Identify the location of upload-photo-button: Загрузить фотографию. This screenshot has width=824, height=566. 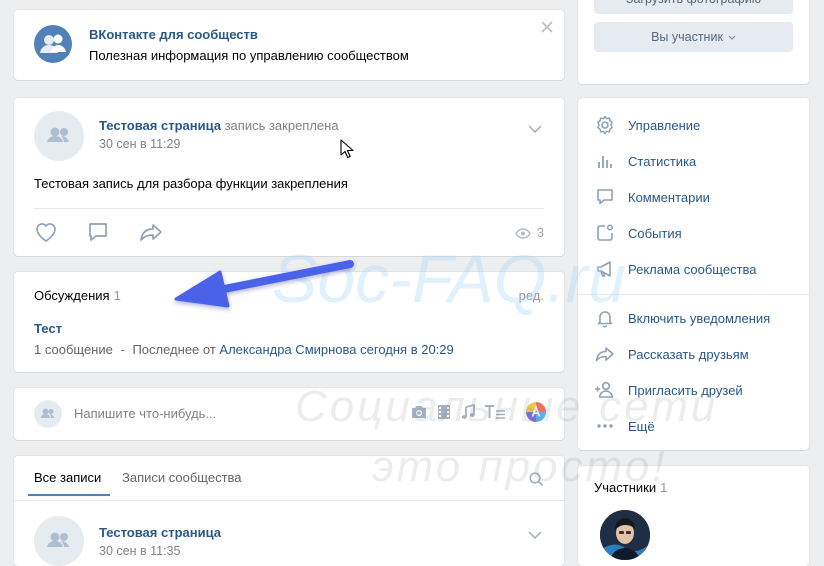
(693, 7).